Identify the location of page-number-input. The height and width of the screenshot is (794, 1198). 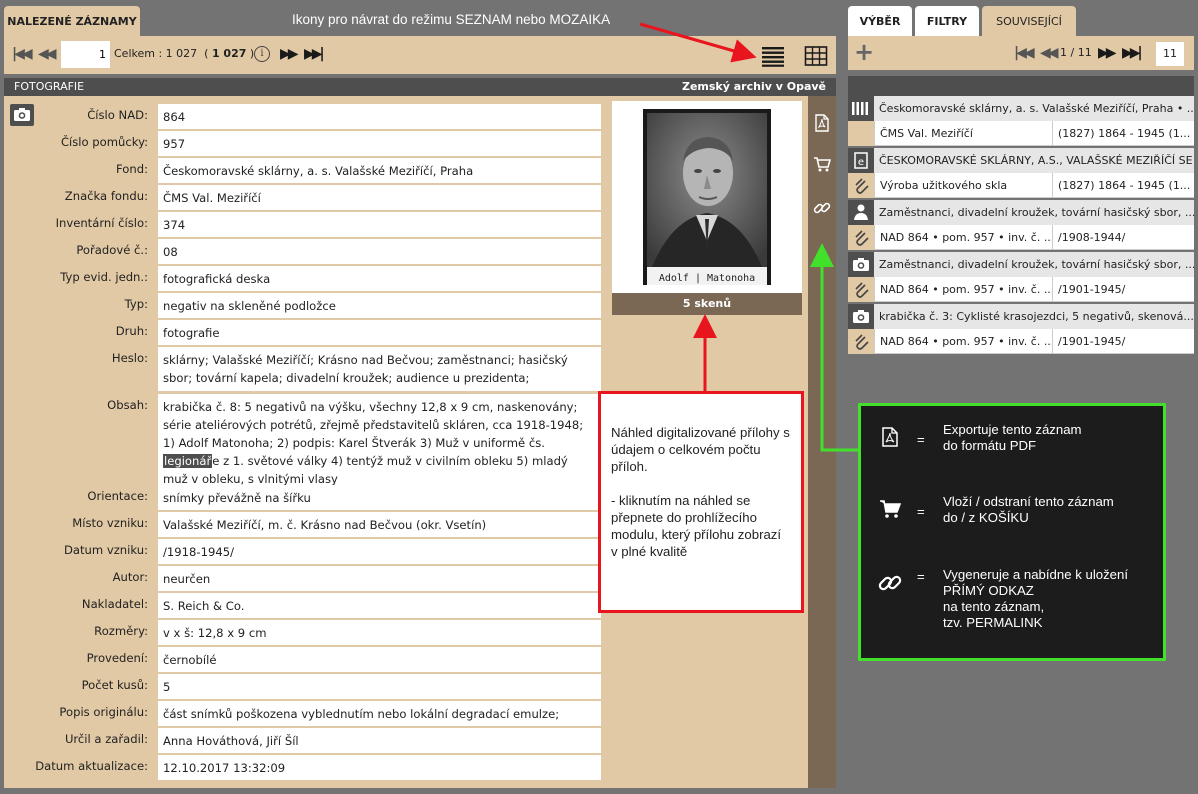
(85, 54).